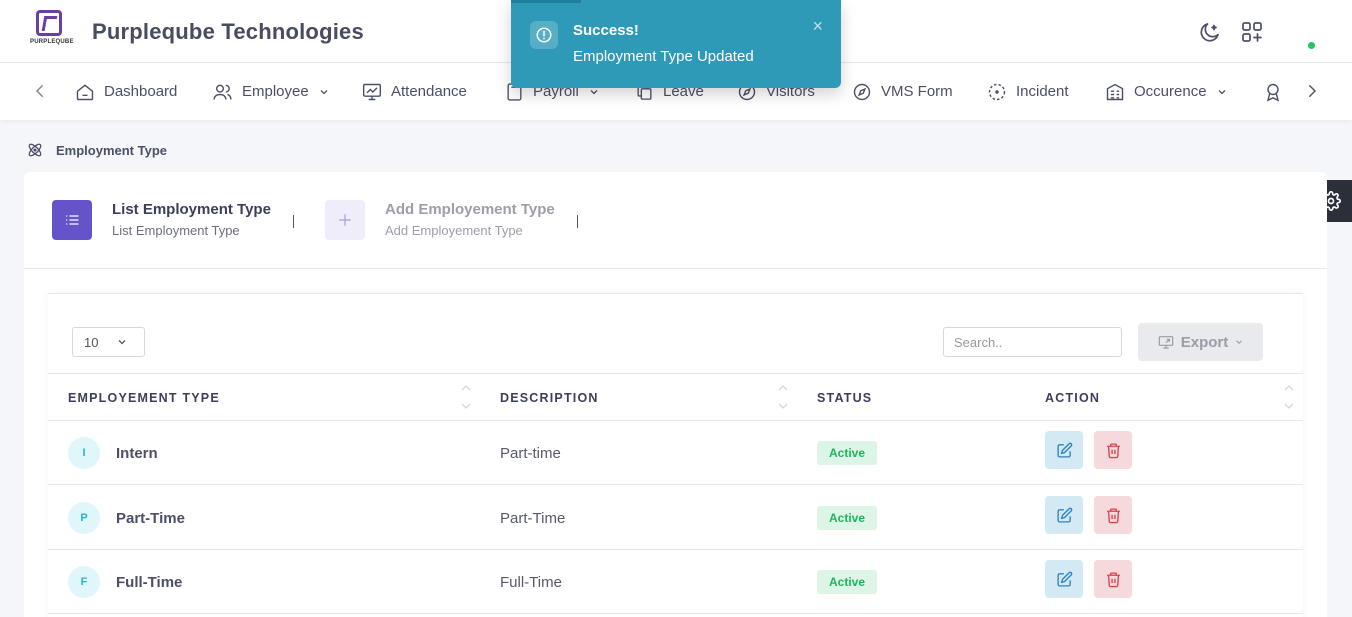 The height and width of the screenshot is (617, 1352). What do you see at coordinates (817, 26) in the screenshot?
I see `toast-close-button: ×` at bounding box center [817, 26].